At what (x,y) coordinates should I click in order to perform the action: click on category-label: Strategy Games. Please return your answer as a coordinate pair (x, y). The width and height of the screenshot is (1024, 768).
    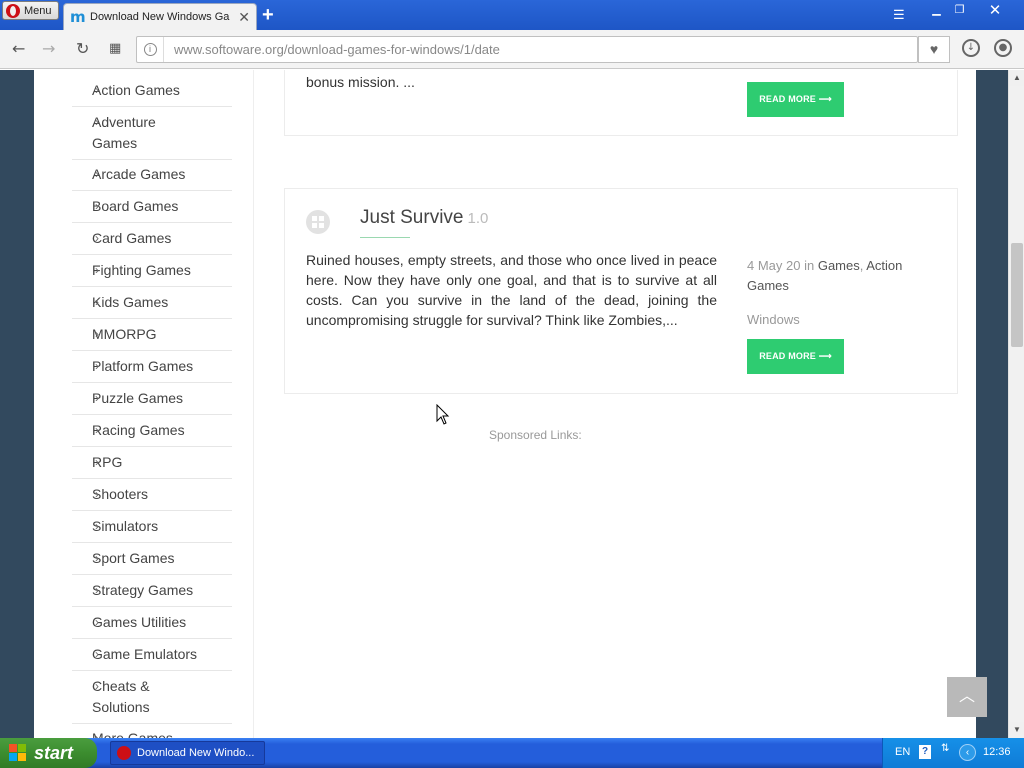
    Looking at the image, I should click on (143, 590).